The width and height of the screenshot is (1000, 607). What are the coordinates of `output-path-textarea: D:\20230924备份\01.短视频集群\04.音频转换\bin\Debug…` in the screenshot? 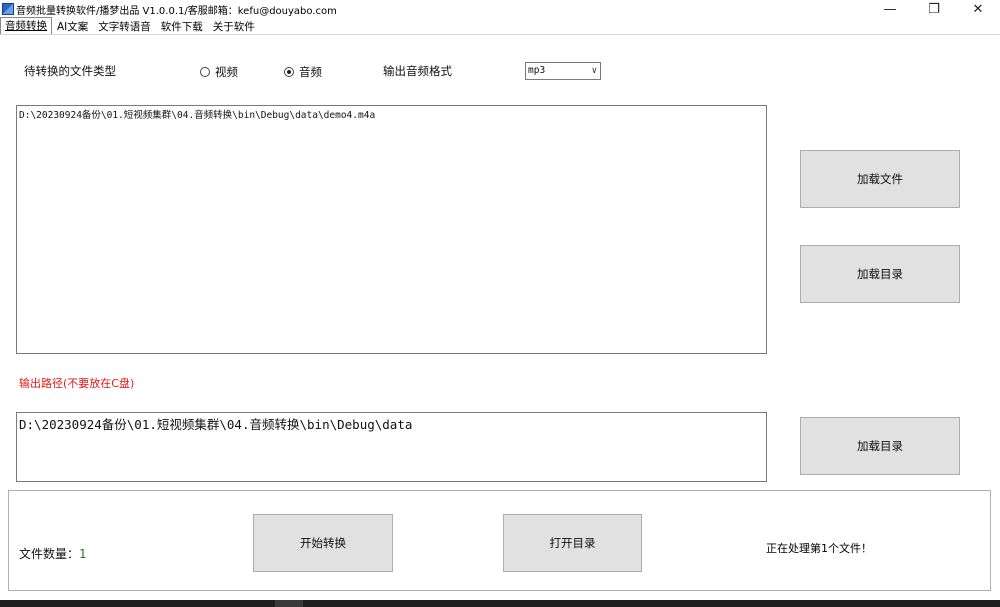 It's located at (391, 447).